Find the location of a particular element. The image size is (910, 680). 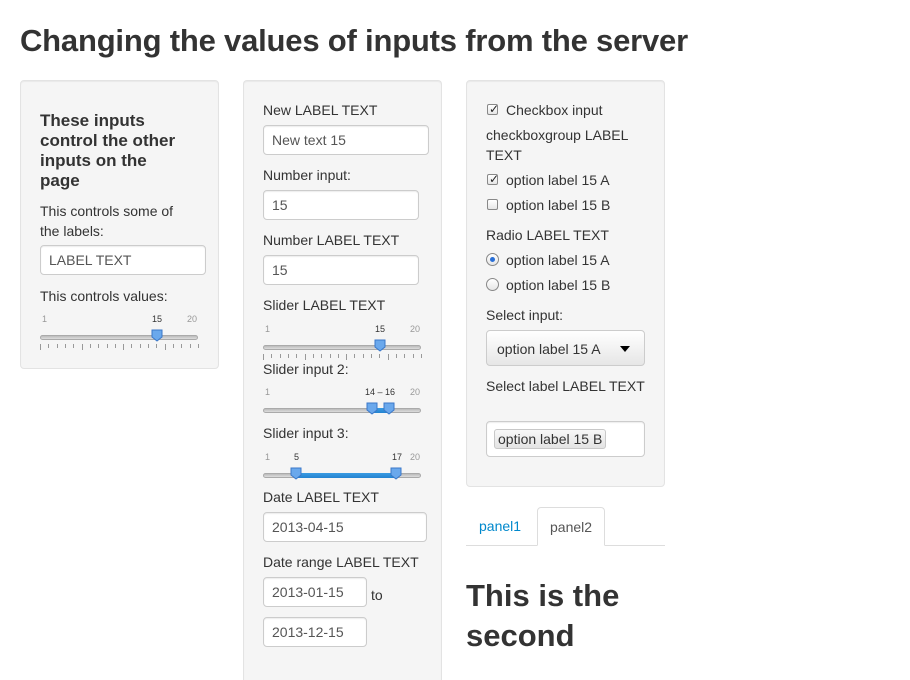

label-control-input is located at coordinates (123, 260).